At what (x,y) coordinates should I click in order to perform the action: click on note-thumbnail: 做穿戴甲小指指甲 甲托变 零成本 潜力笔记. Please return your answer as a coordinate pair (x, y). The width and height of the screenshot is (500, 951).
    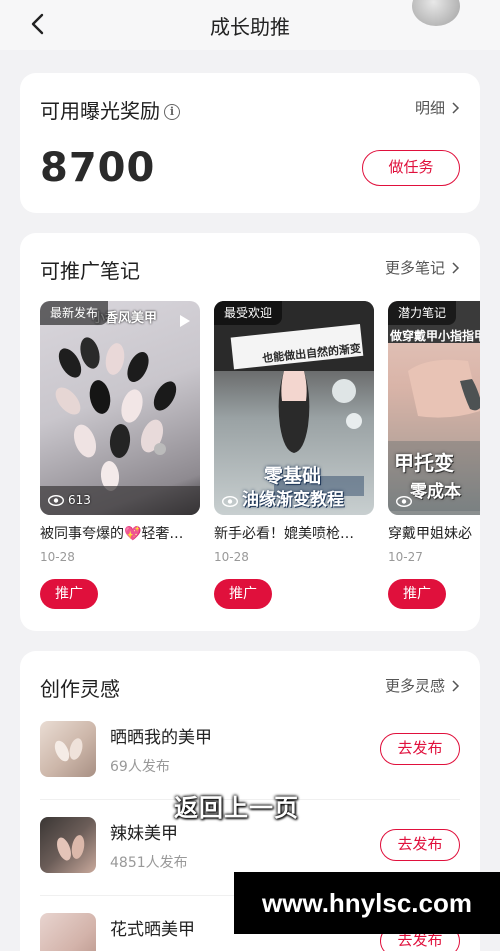
    Looking at the image, I should click on (434, 408).